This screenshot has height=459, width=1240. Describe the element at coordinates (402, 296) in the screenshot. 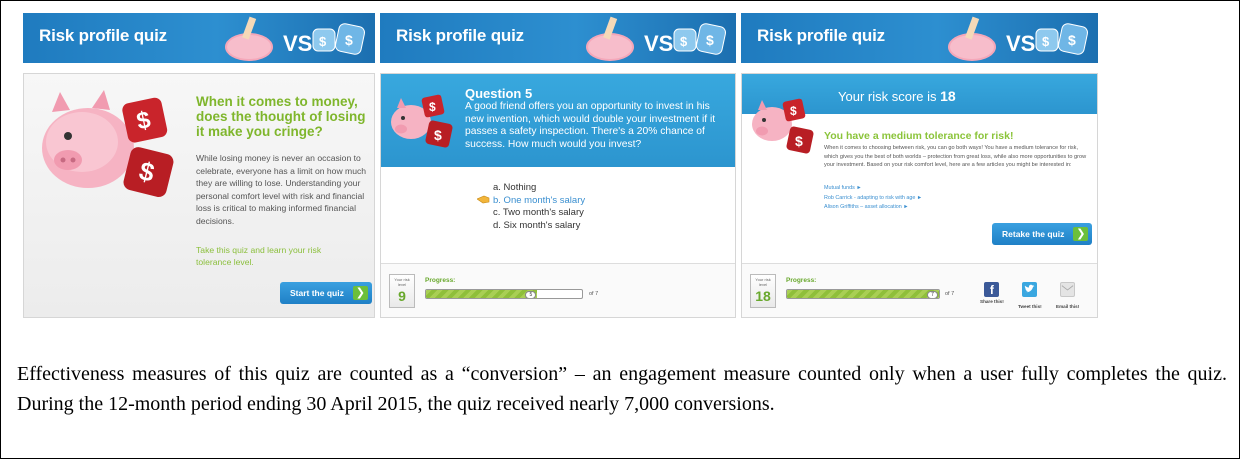

I see `risk-level-value: 9` at that location.